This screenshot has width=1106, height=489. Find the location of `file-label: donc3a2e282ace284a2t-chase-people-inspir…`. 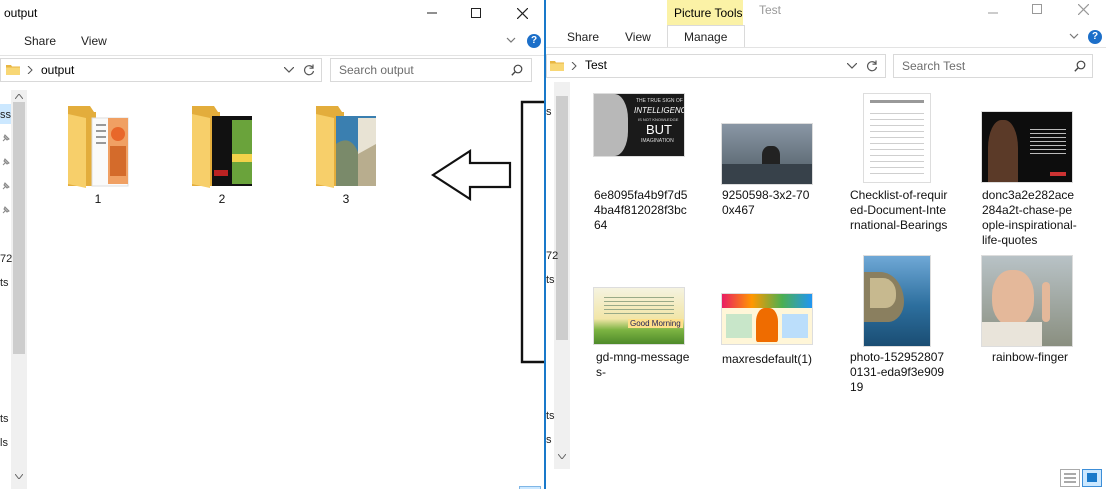

file-label: donc3a2e282ace284a2t-chase-people-inspir… is located at coordinates (1030, 218).